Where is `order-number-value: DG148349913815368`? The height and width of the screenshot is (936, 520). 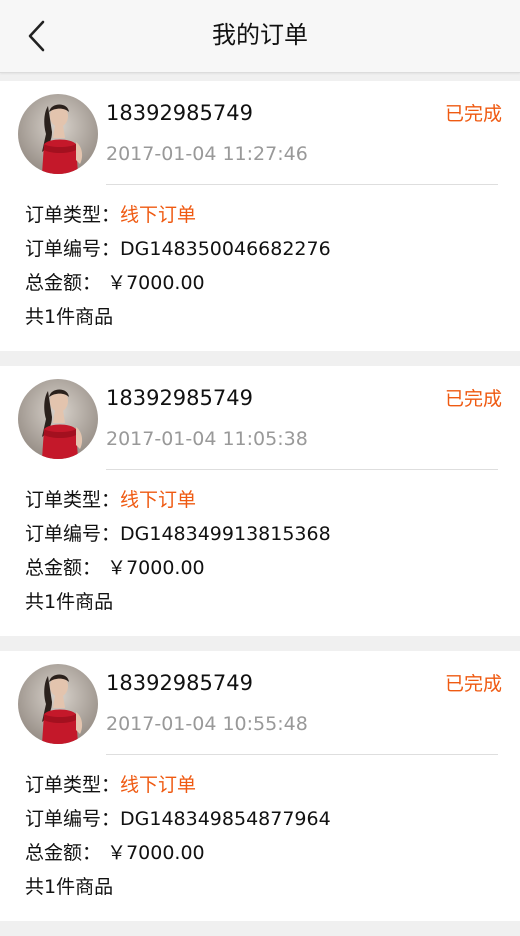
order-number-value: DG148349913815368 is located at coordinates (225, 534).